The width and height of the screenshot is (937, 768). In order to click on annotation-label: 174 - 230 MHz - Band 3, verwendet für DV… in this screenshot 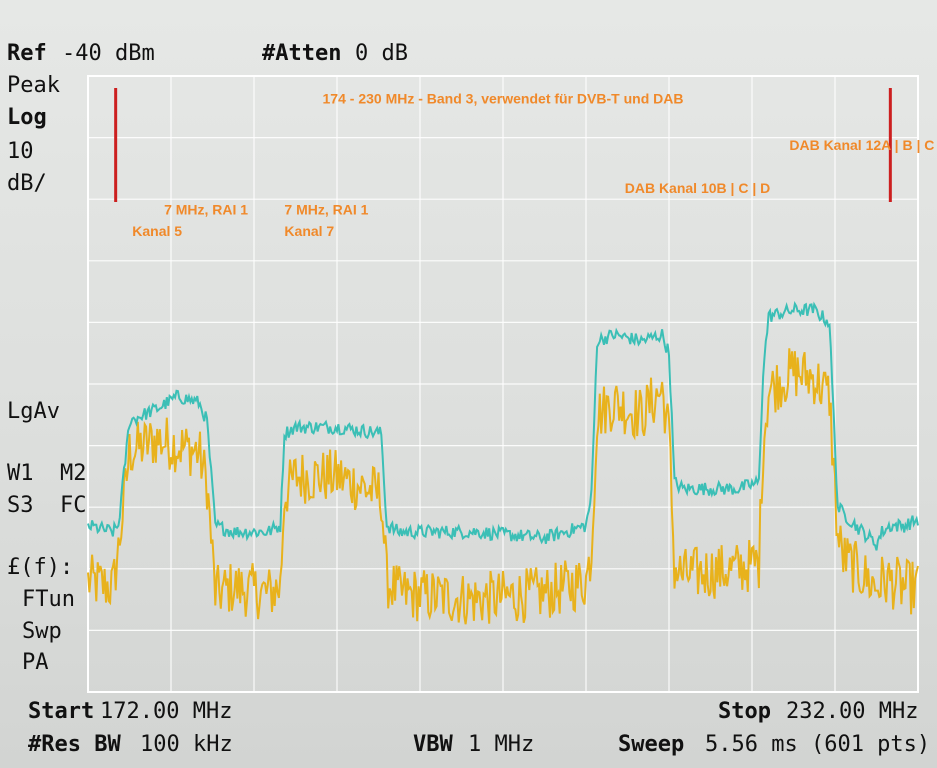, I will do `click(503, 99)`.